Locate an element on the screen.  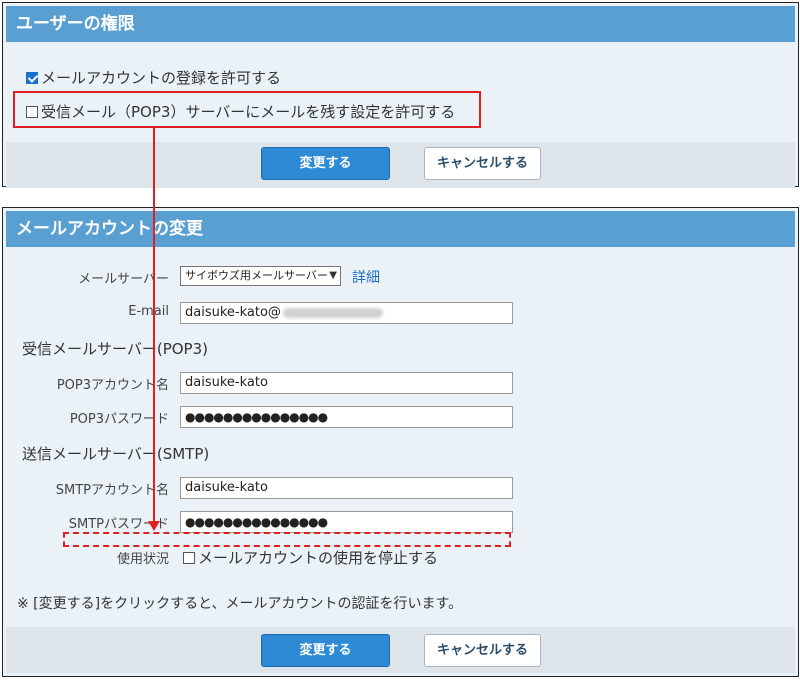
permissions-button-bar: 変更する キャンセルする is located at coordinates (400, 165).